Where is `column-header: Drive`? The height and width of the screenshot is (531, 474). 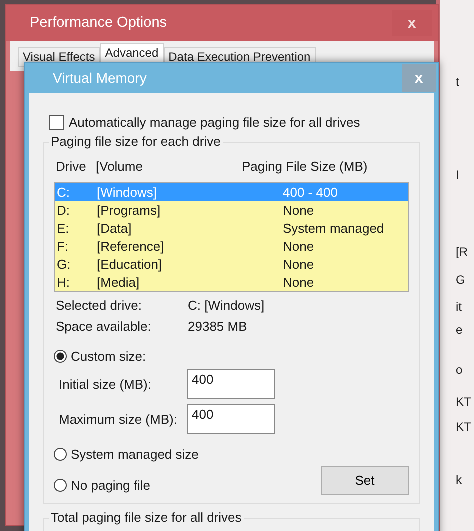 column-header: Drive is located at coordinates (72, 166).